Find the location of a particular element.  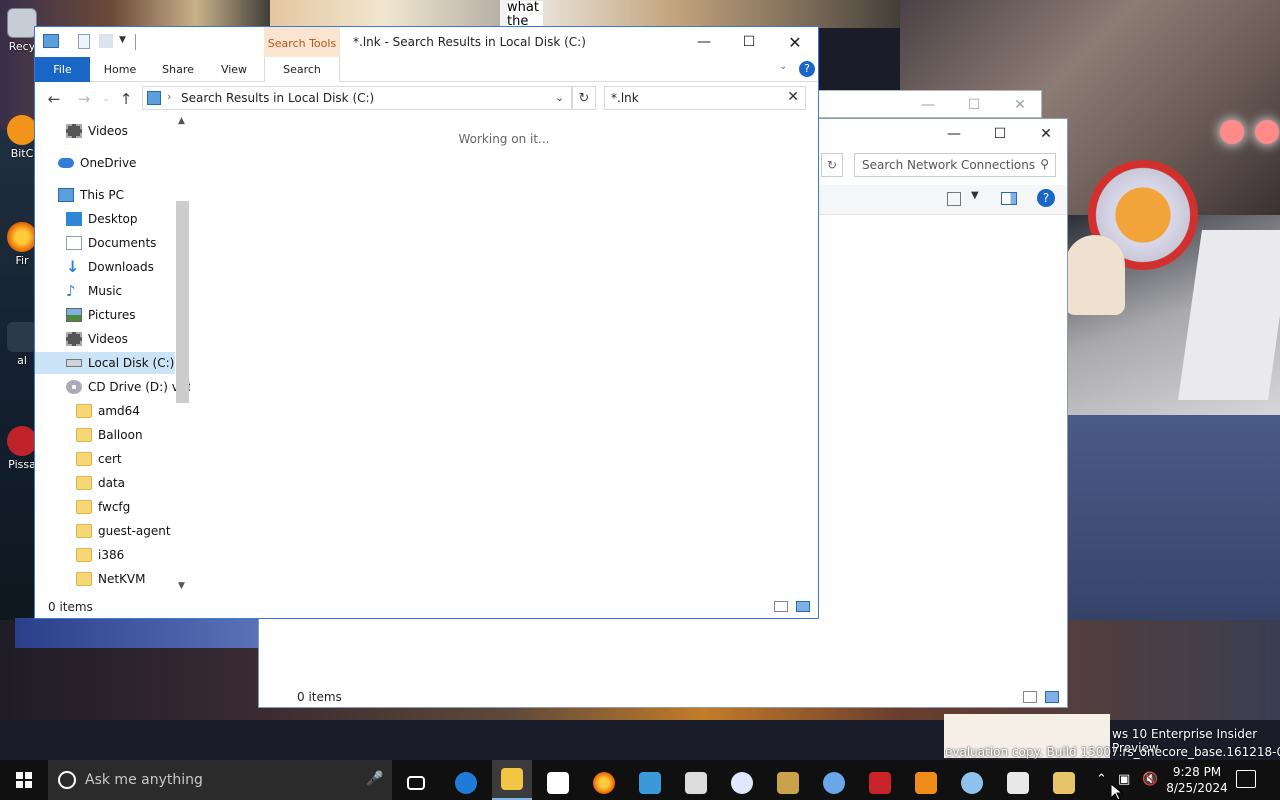

nav-item-desktop: Desktop is located at coordinates (102, 219).